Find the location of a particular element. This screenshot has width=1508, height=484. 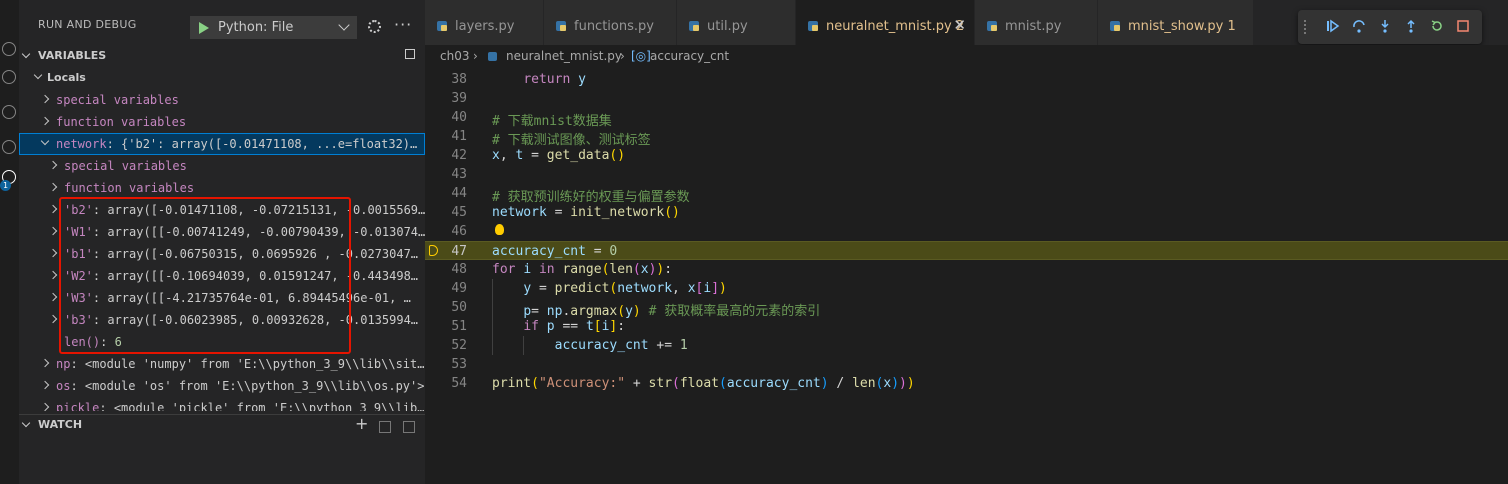

line-number: 42 is located at coordinates (459, 155).